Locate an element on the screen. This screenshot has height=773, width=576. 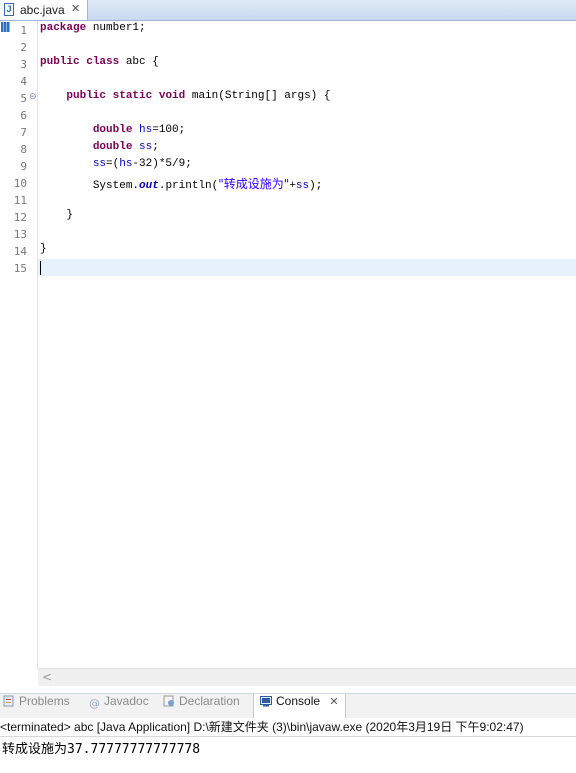
javadoc-icon: @ is located at coordinates (94, 703).